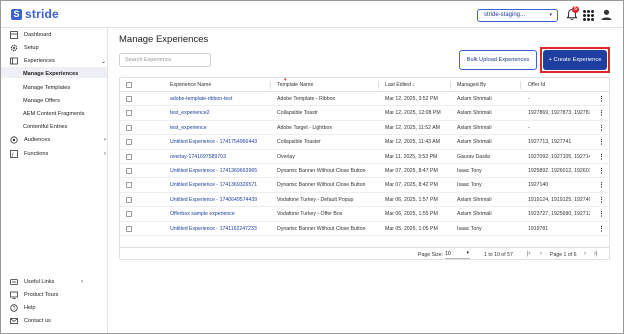  I want to click on bulk-upload-button: Bulk Upload Experiences, so click(498, 60).